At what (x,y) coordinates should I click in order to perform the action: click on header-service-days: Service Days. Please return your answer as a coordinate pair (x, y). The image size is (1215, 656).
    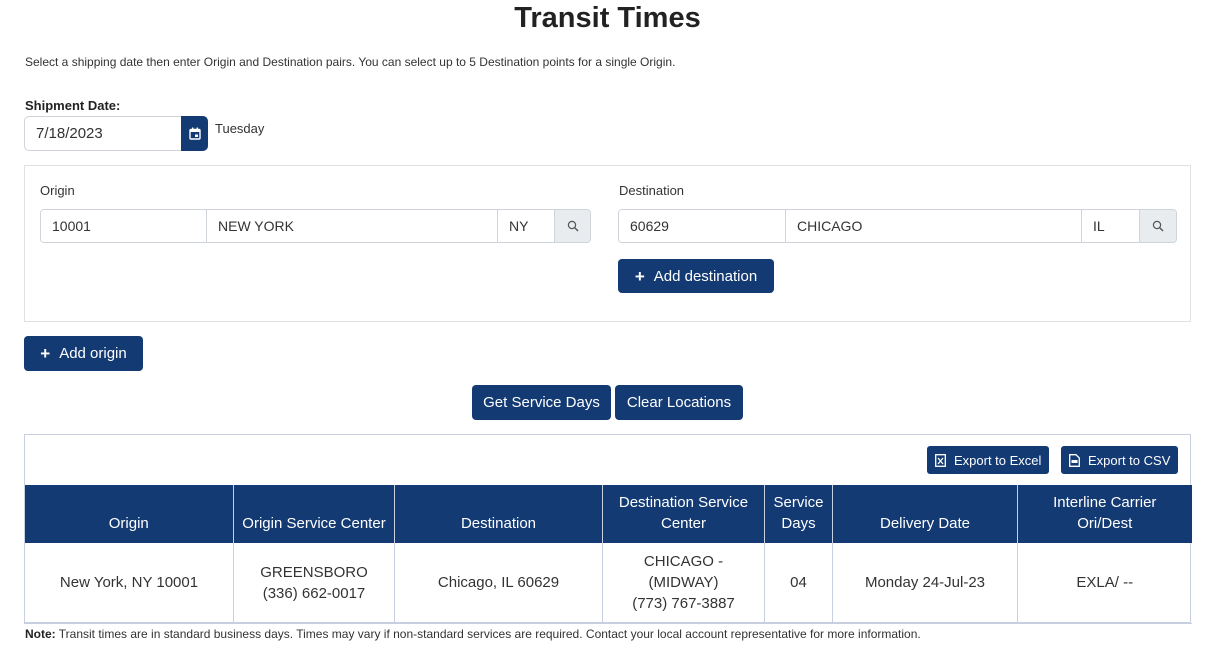
    Looking at the image, I should click on (798, 514).